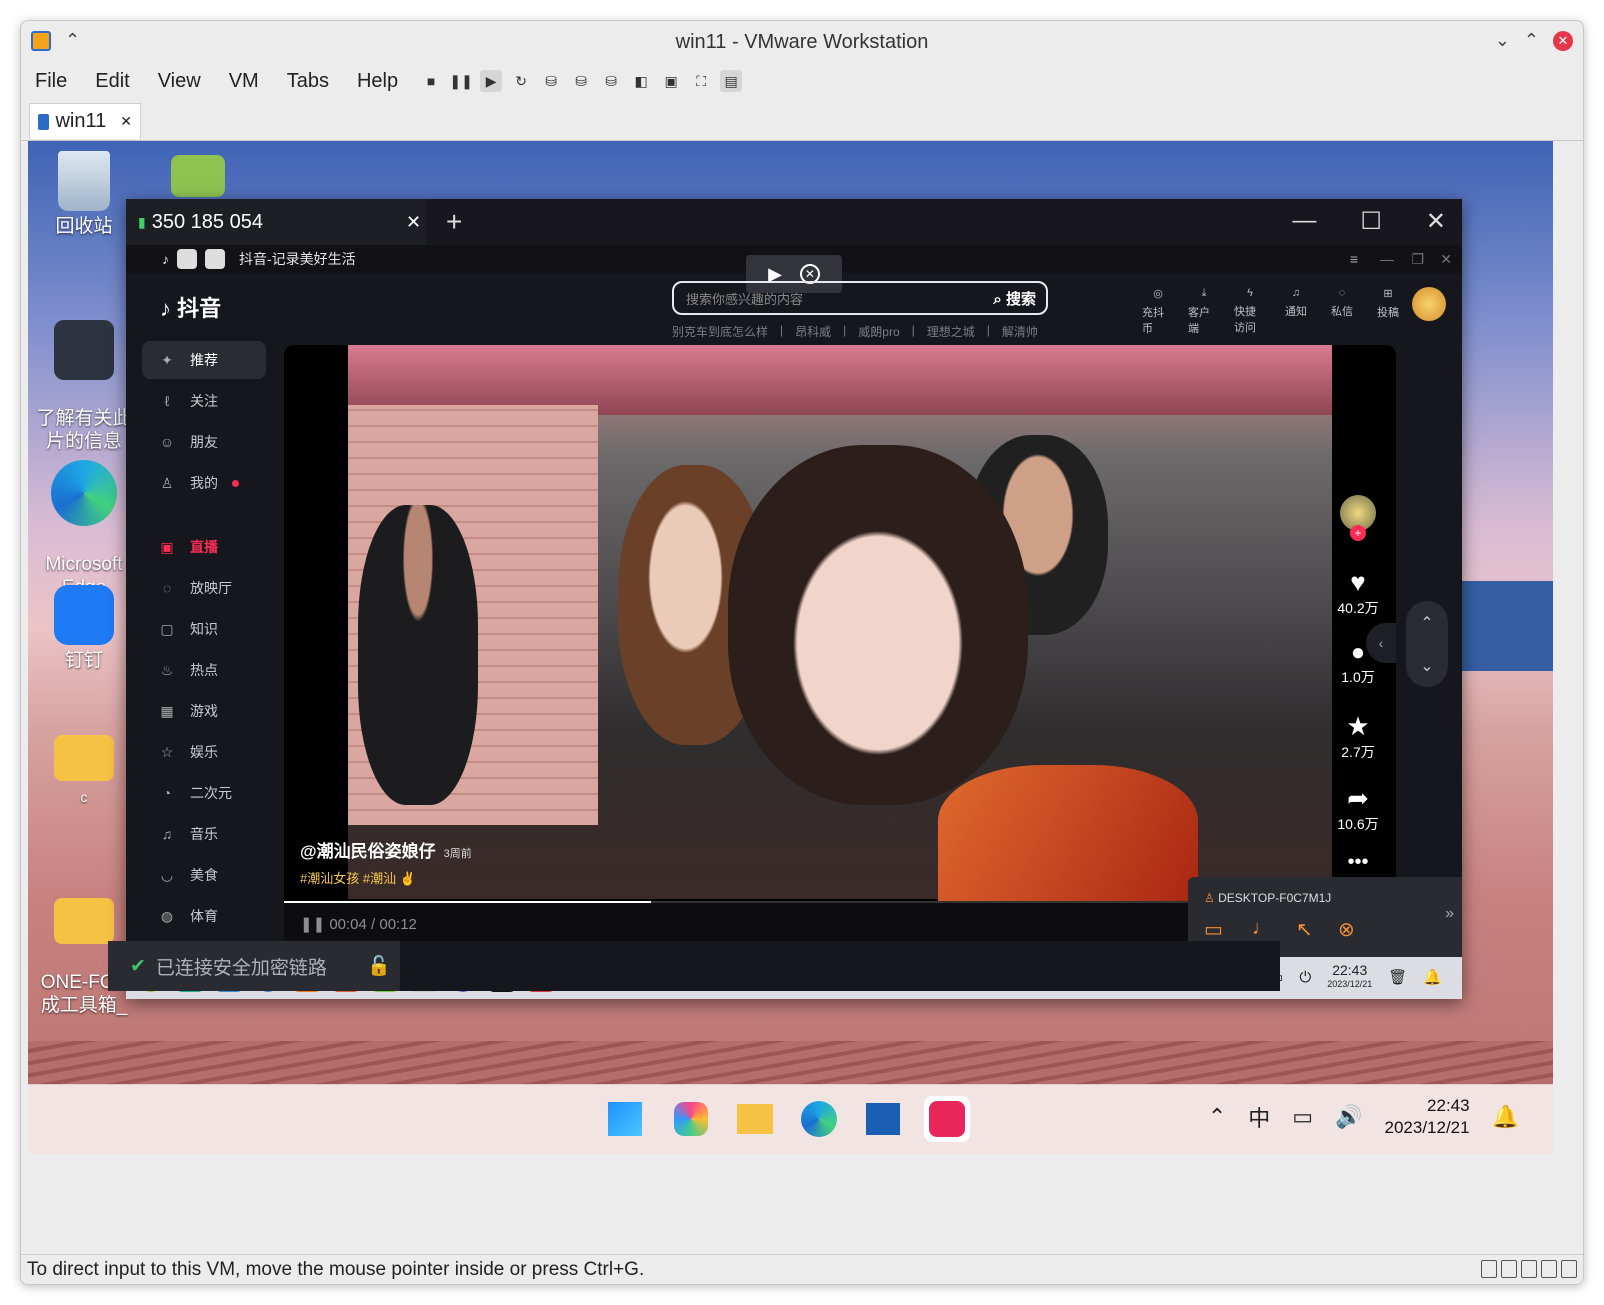 Image resolution: width=1604 pixels, height=1305 pixels. What do you see at coordinates (1563, 40) in the screenshot?
I see `close-window-button: ✕` at bounding box center [1563, 40].